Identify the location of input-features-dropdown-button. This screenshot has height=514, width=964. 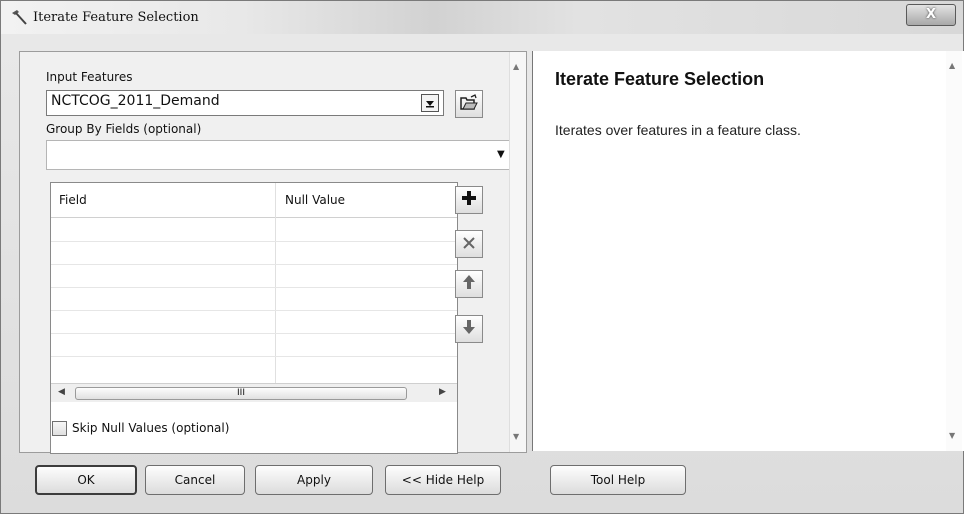
(430, 103).